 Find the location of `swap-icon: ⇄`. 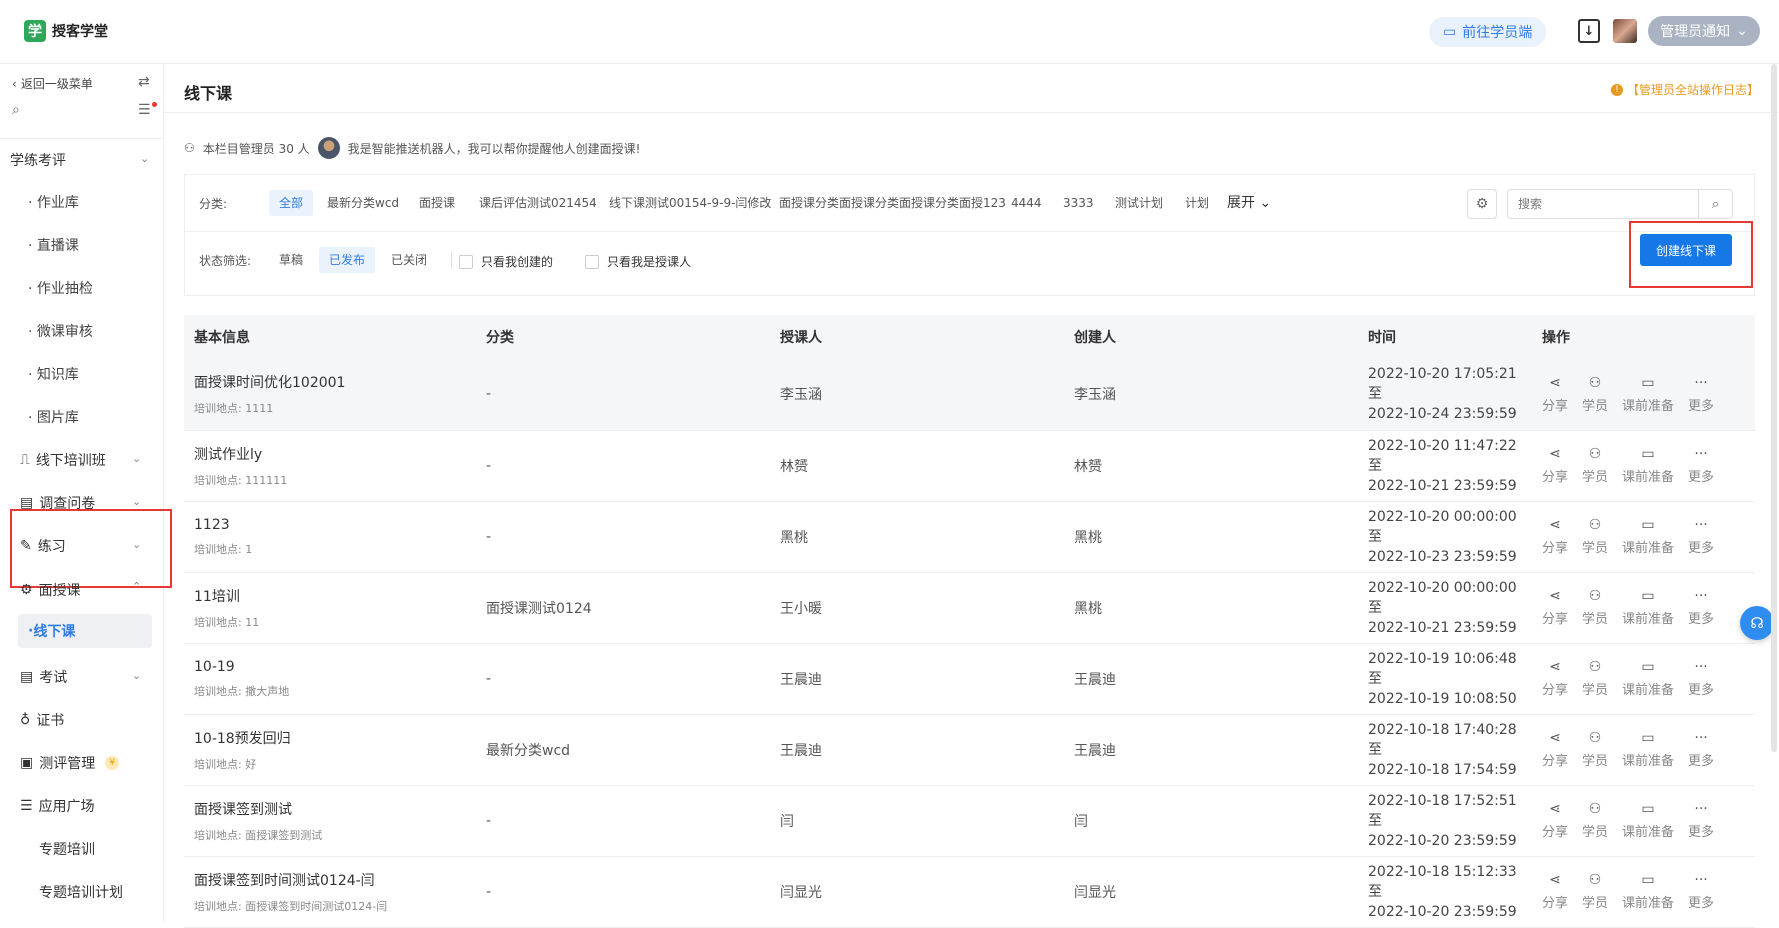

swap-icon: ⇄ is located at coordinates (144, 82).